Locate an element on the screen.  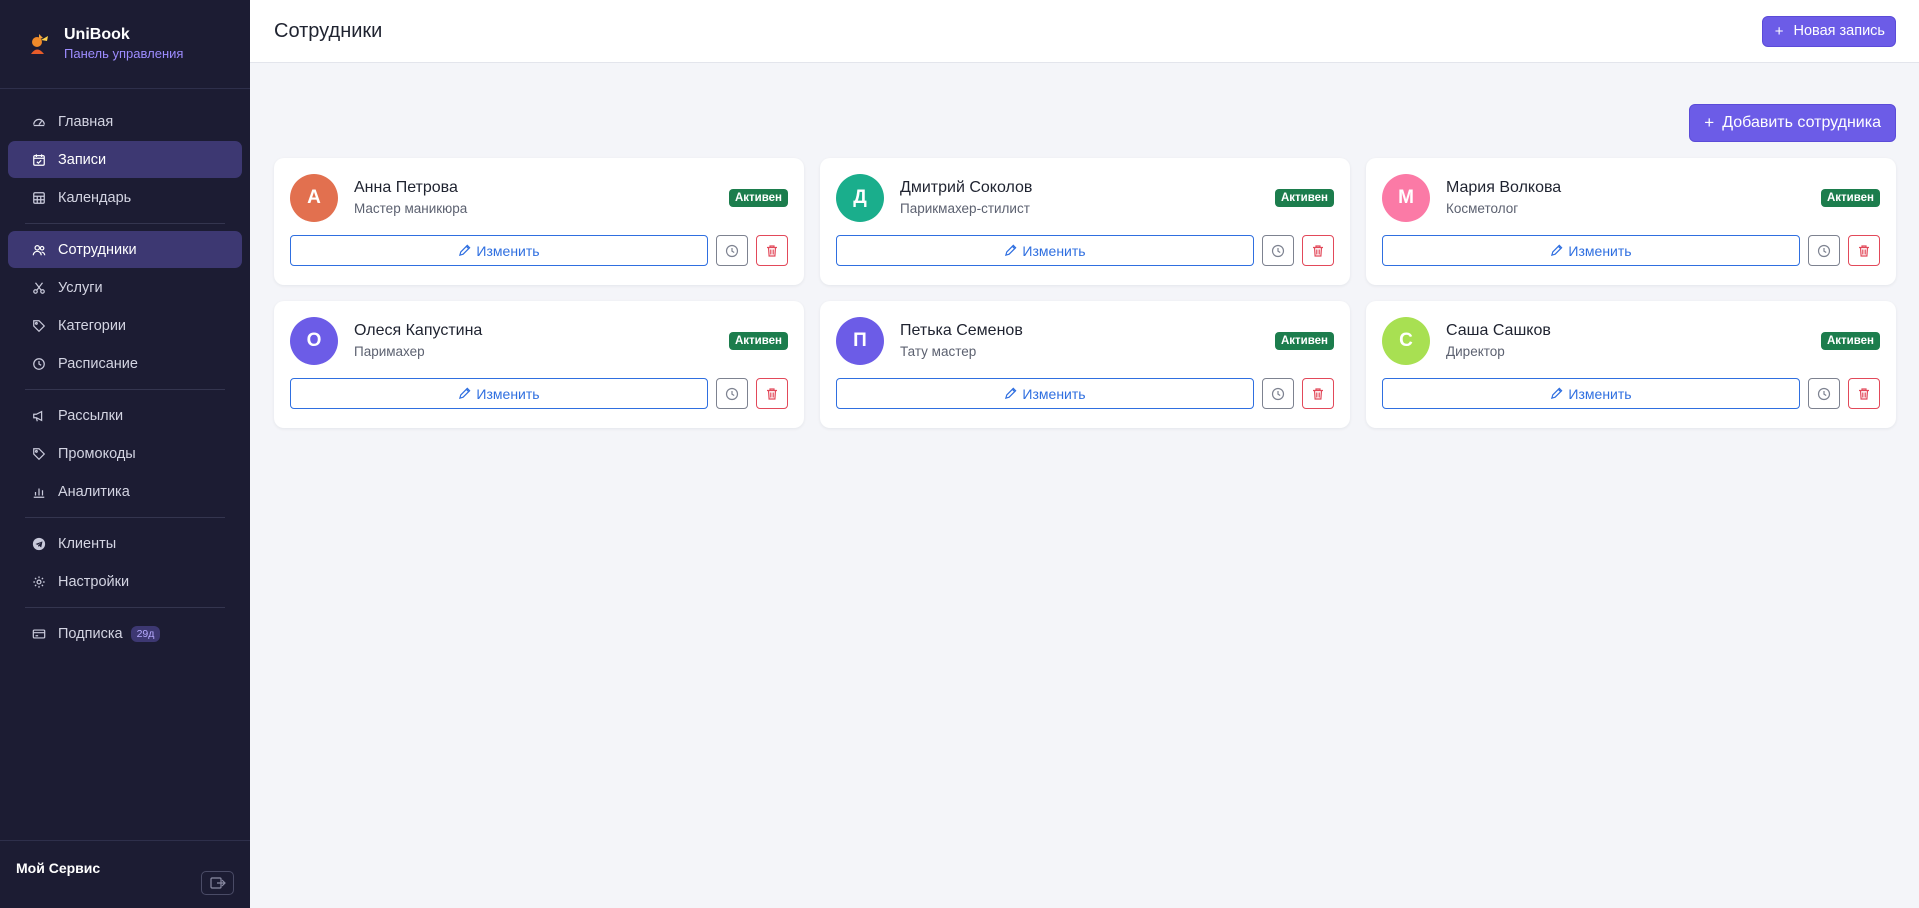
plus-icon: + is located at coordinates (1709, 122).